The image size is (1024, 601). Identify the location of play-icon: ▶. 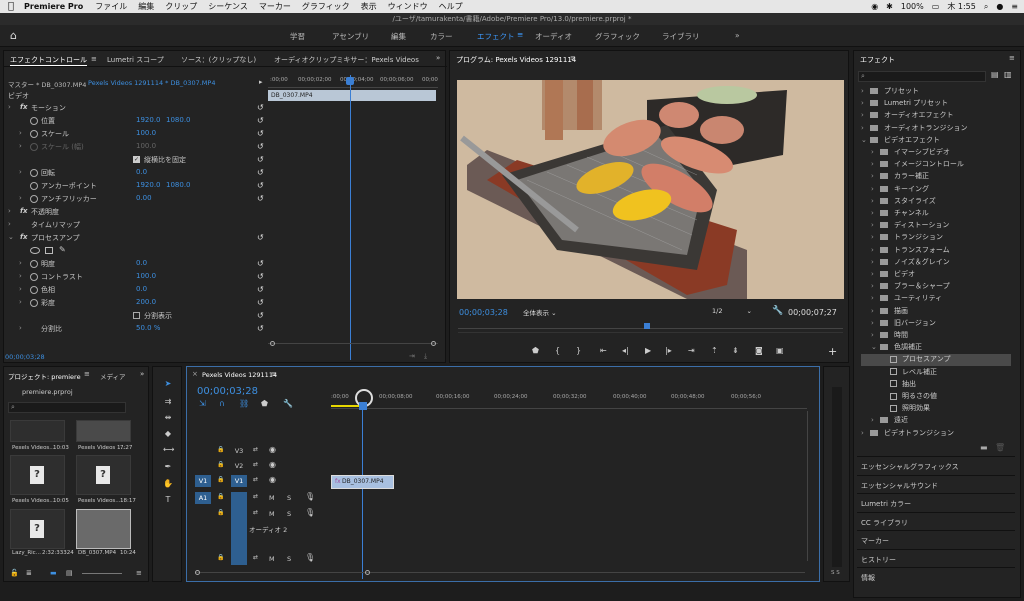
(648, 350).